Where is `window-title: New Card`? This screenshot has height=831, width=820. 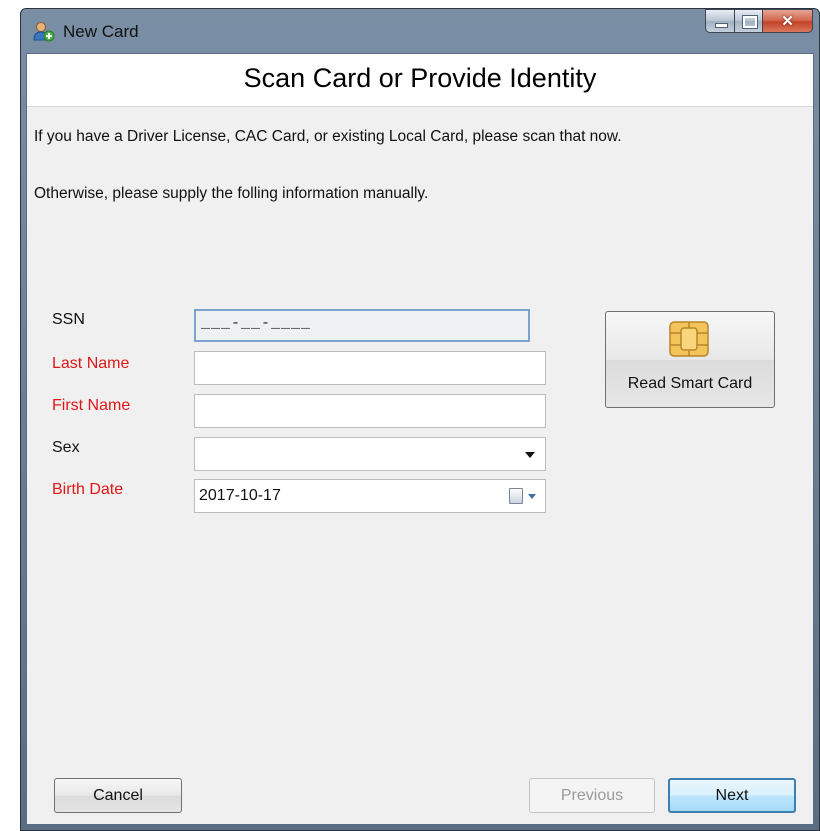
window-title: New Card is located at coordinates (101, 31).